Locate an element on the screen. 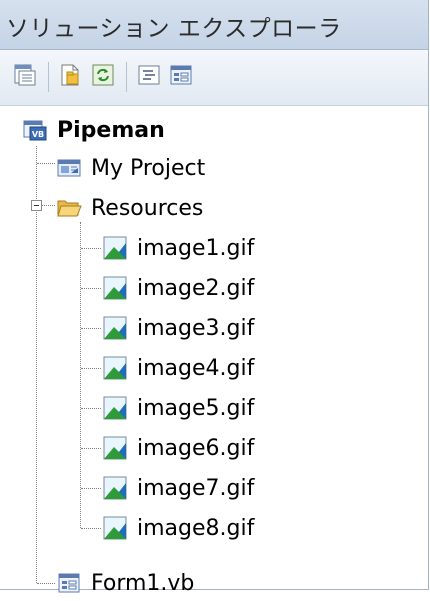 The image size is (430, 601). image-file-label: image8.gif is located at coordinates (196, 528).